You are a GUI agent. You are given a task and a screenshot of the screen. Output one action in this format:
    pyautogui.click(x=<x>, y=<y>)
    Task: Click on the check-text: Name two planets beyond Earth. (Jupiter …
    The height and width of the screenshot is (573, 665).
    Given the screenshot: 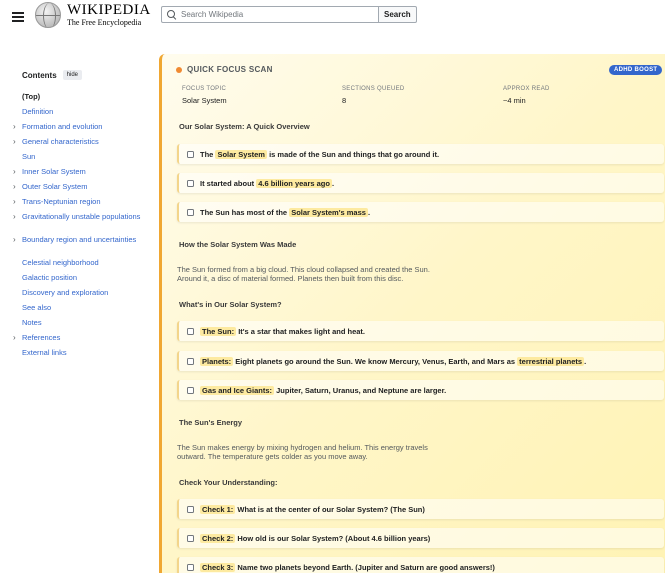 What is the action you would take?
    pyautogui.click(x=366, y=567)
    